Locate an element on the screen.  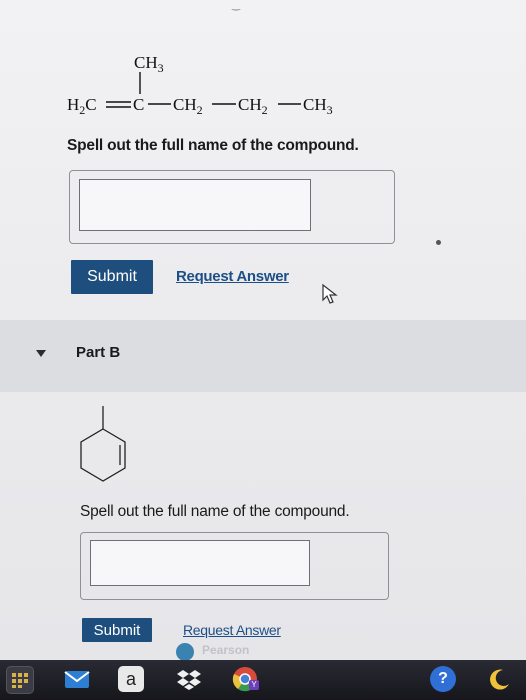
structural-formula: CH3 H2C C CH2 CH2 CH3 is located at coordinates (200, 85).